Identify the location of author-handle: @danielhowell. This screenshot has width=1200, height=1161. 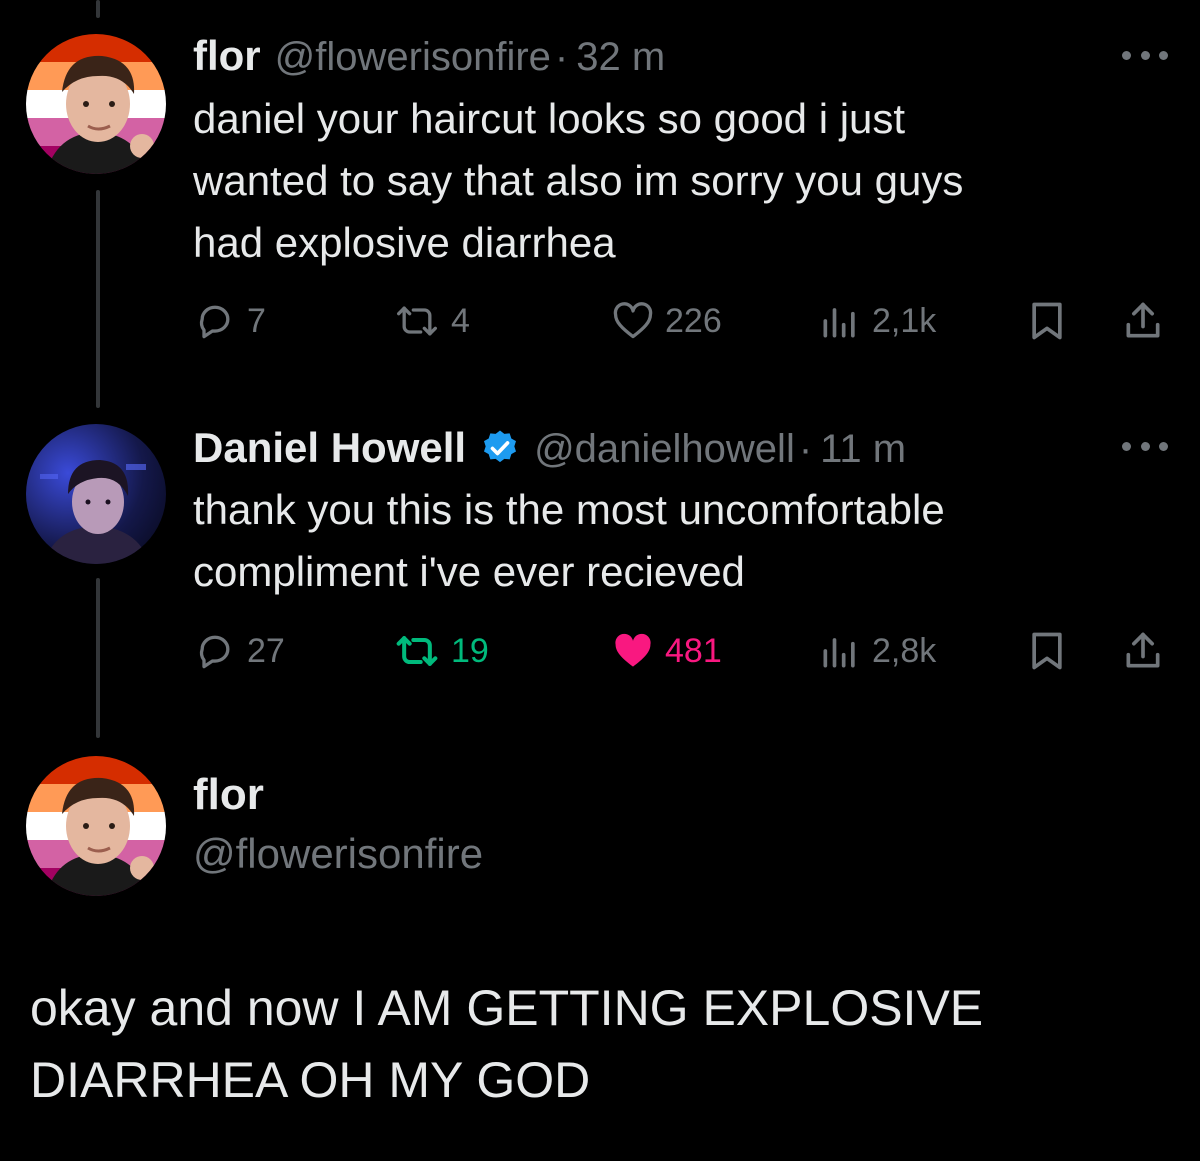
(664, 449).